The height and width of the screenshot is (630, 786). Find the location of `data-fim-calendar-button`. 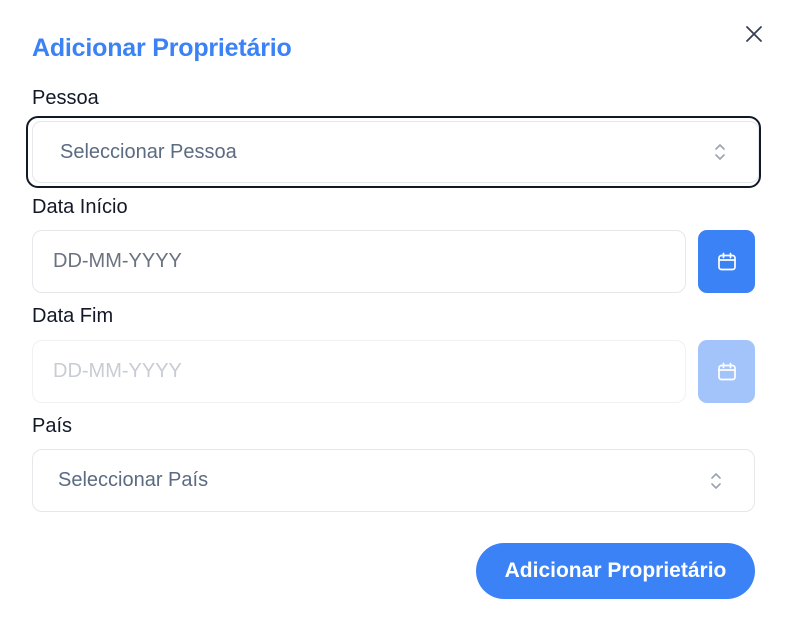

data-fim-calendar-button is located at coordinates (726, 371).